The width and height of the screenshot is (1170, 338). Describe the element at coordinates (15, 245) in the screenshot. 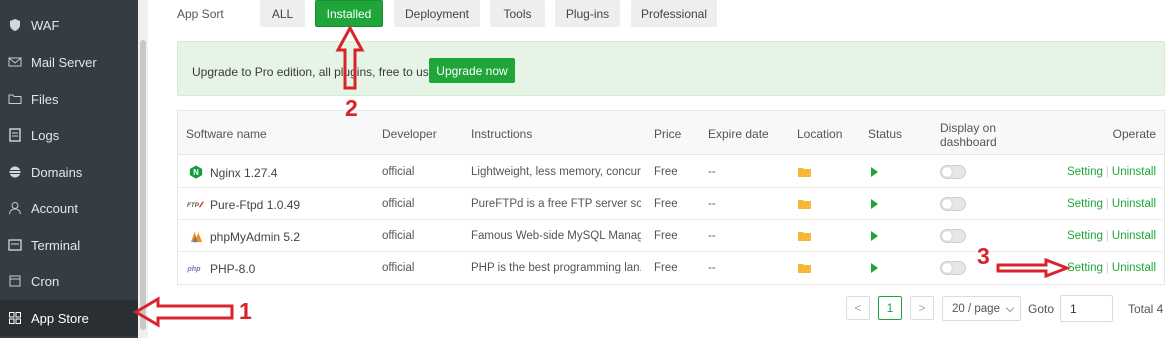

I see `terminal-icon` at that location.